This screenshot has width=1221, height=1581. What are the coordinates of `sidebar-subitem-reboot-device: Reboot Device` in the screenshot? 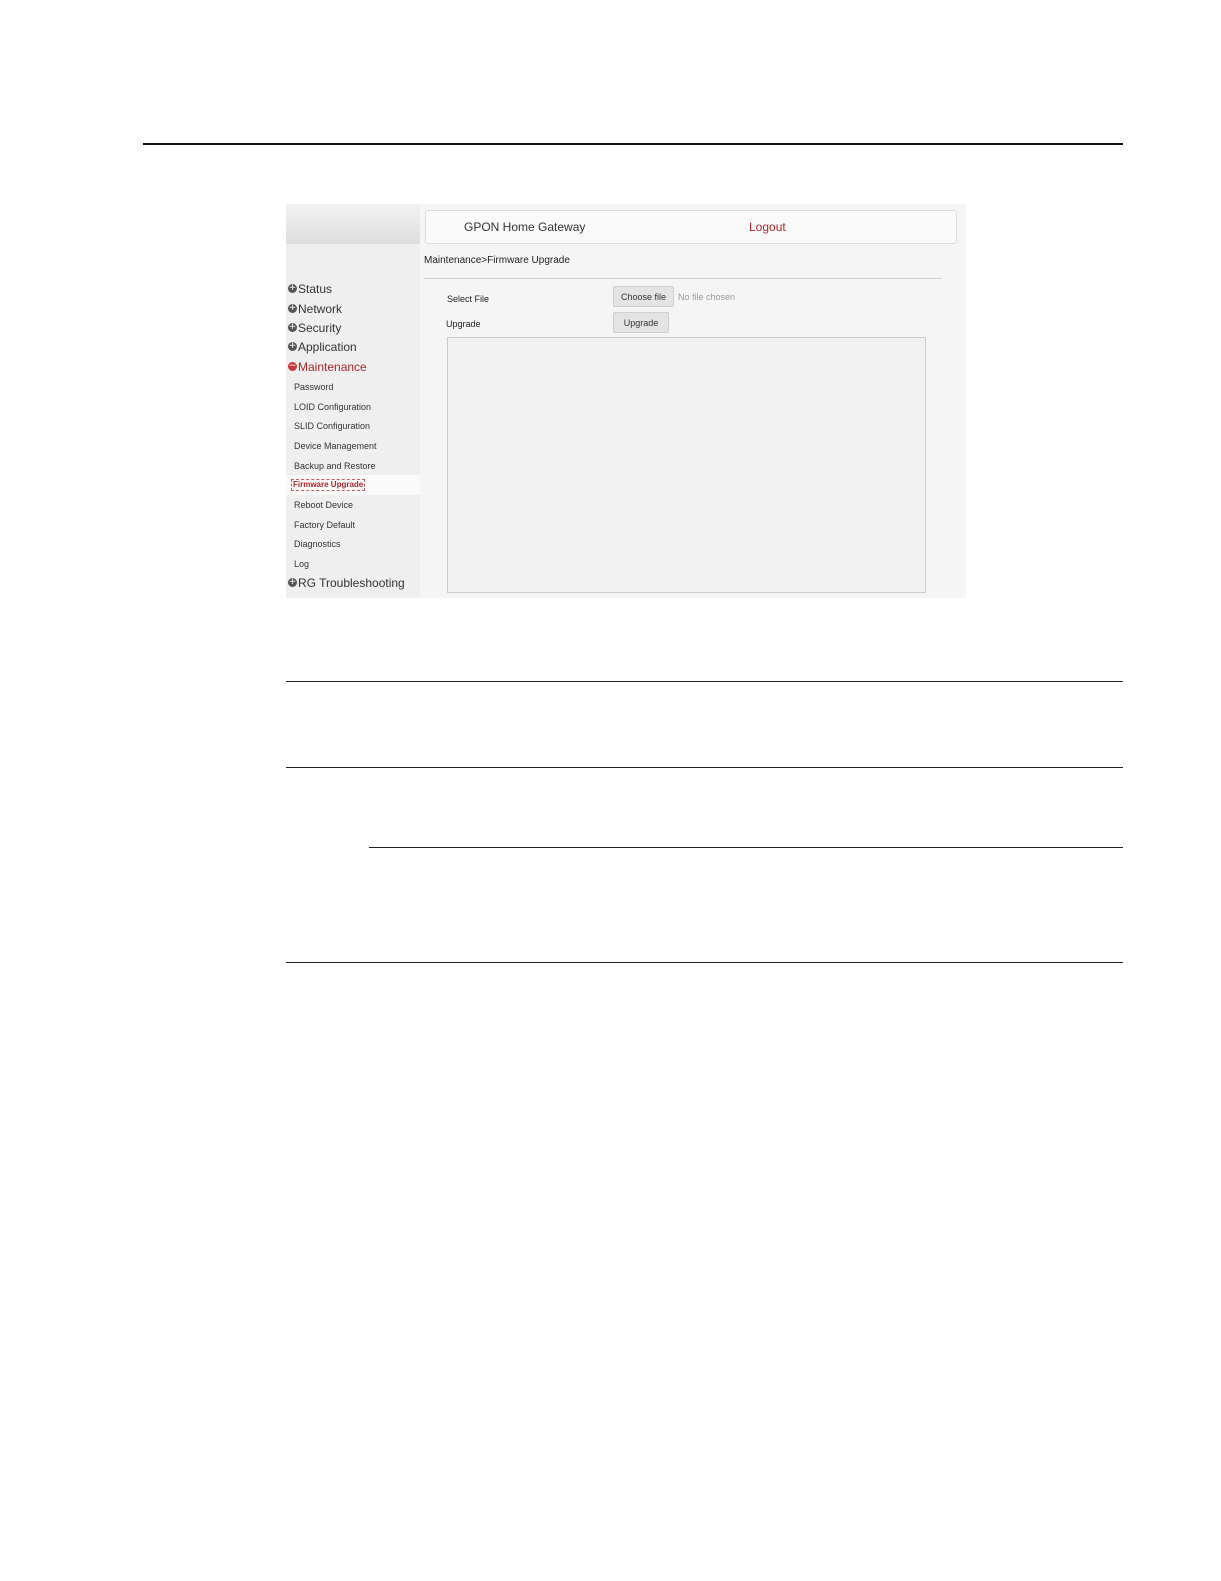 It's located at (323, 505).